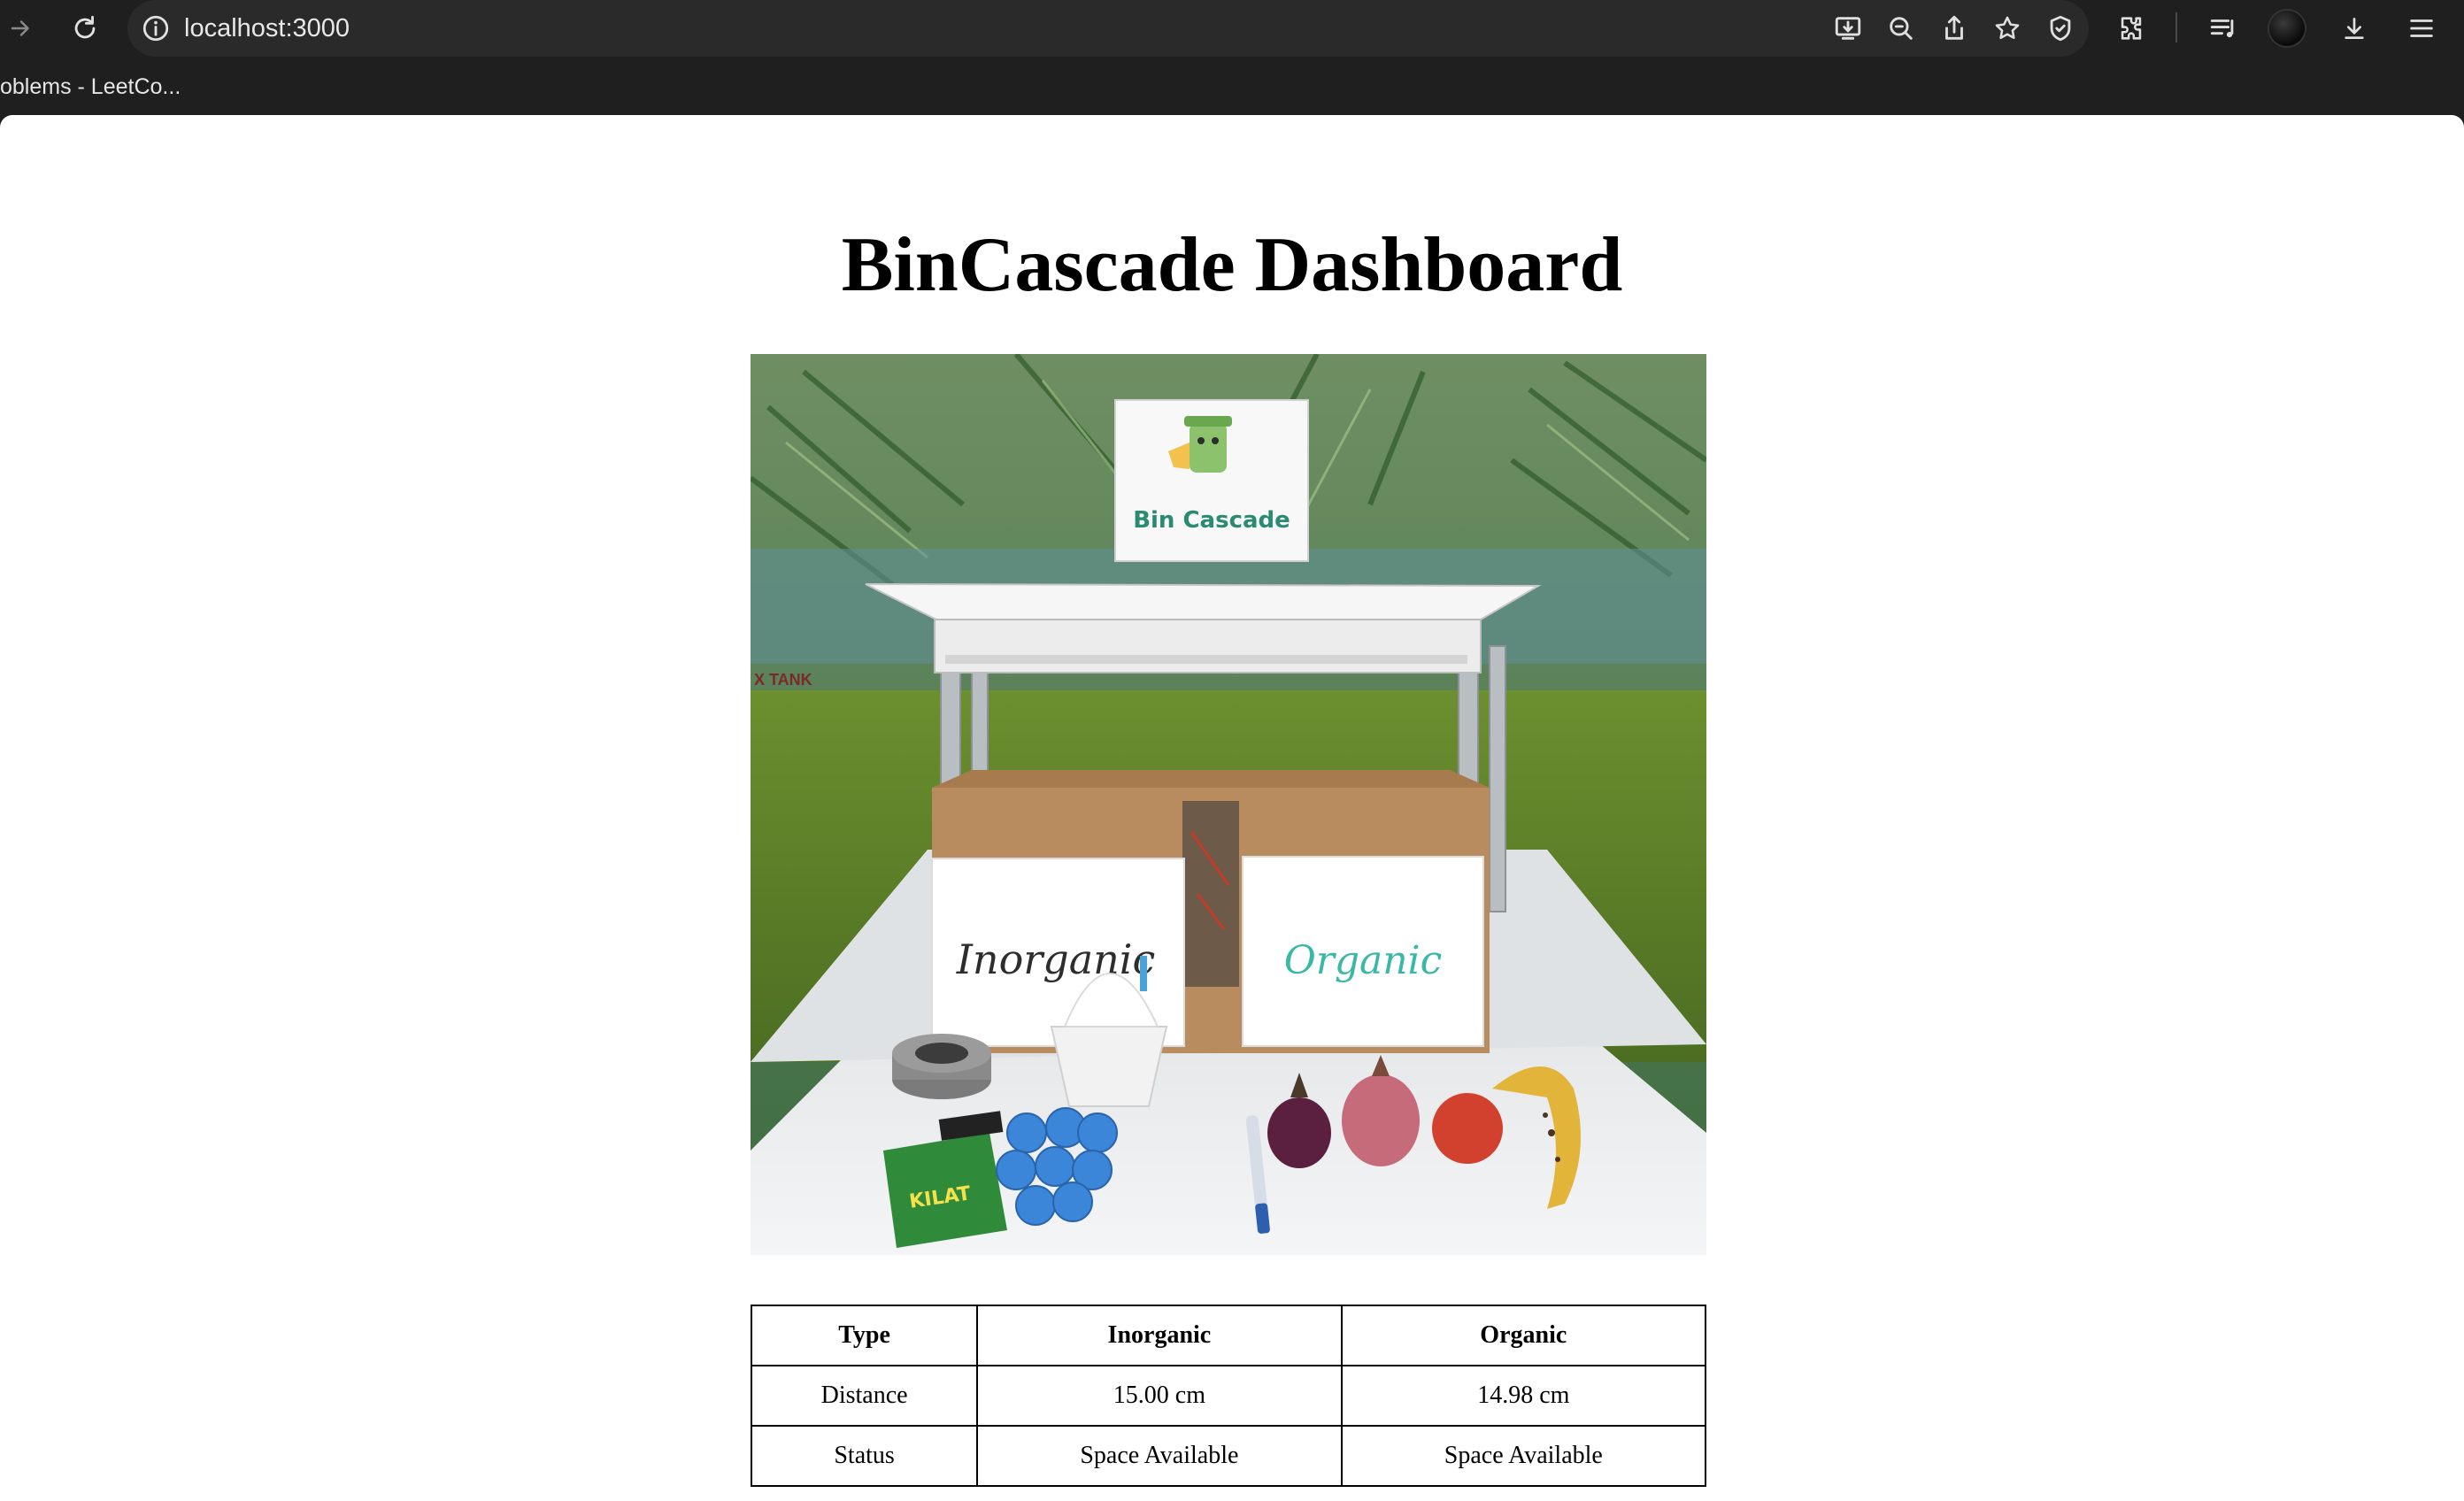  Describe the element at coordinates (941, 1066) in the screenshot. I see `duct-tape-item` at that location.